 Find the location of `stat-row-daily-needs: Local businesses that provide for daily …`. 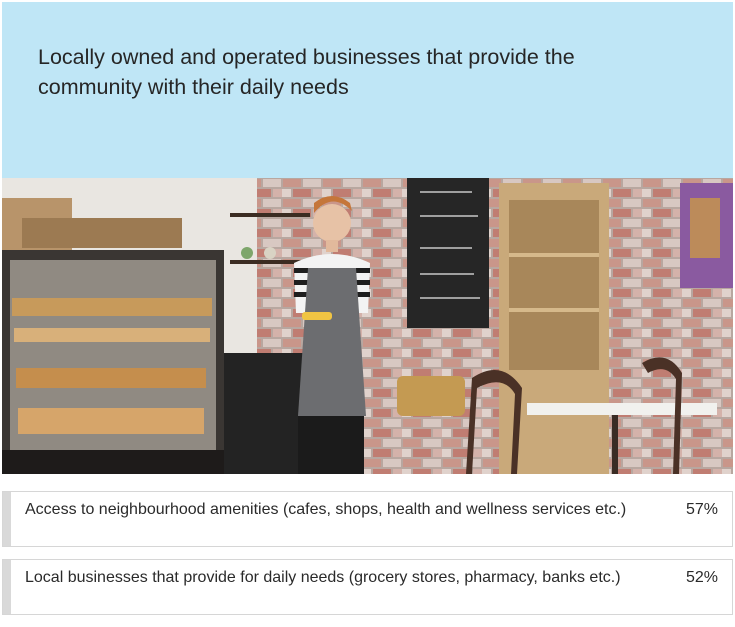

stat-row-daily-needs: Local businesses that provide for daily … is located at coordinates (367, 587).